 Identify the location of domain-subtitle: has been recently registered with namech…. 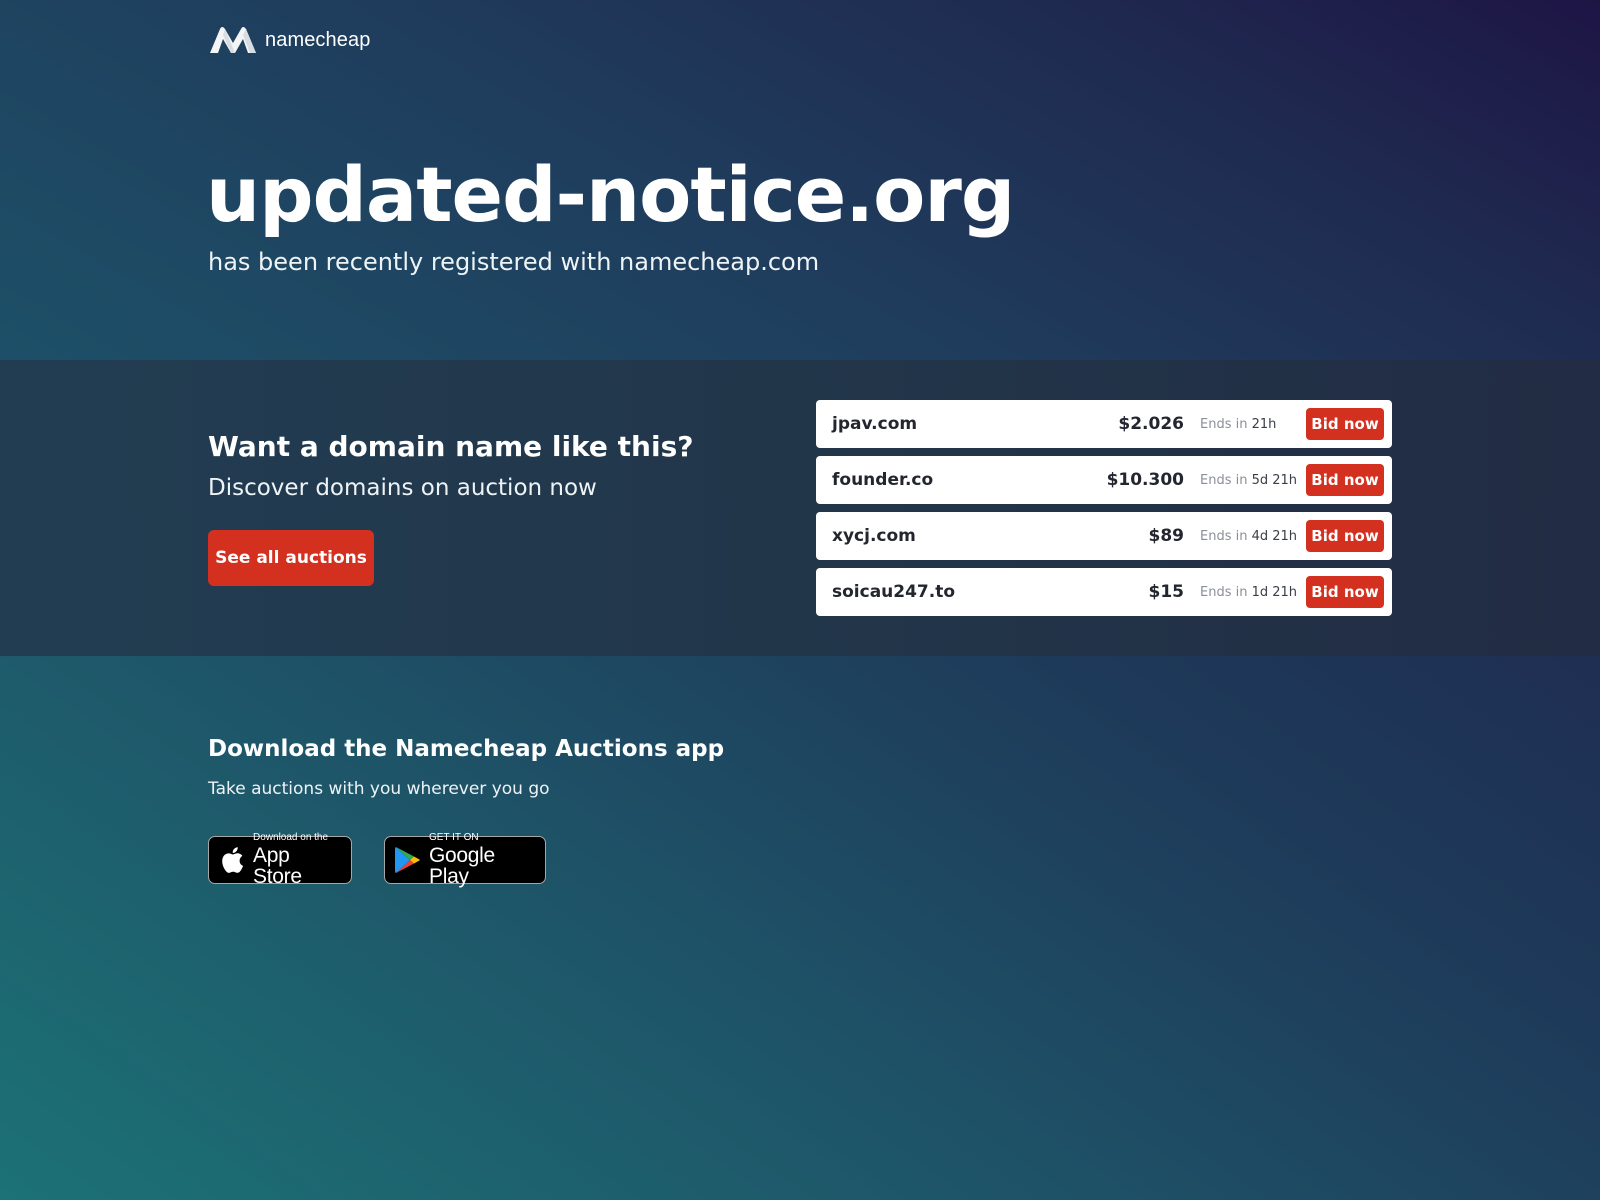
(514, 262).